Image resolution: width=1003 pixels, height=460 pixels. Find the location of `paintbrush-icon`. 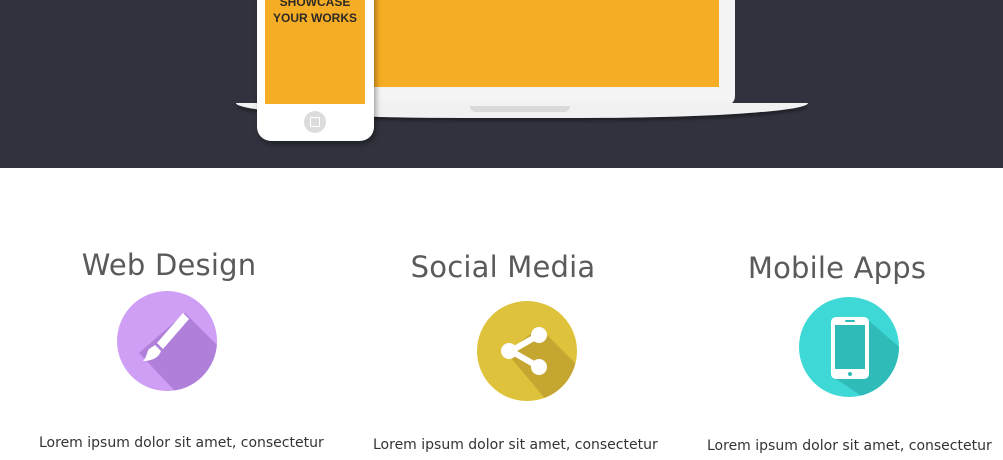

paintbrush-icon is located at coordinates (167, 341).